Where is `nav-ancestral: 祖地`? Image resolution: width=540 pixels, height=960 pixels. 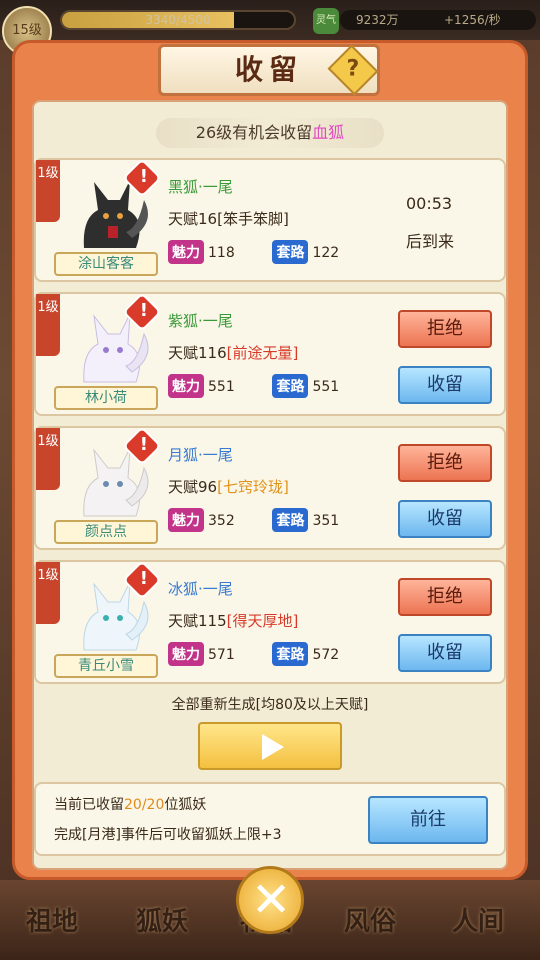 nav-ancestral: 祖地 is located at coordinates (52, 919).